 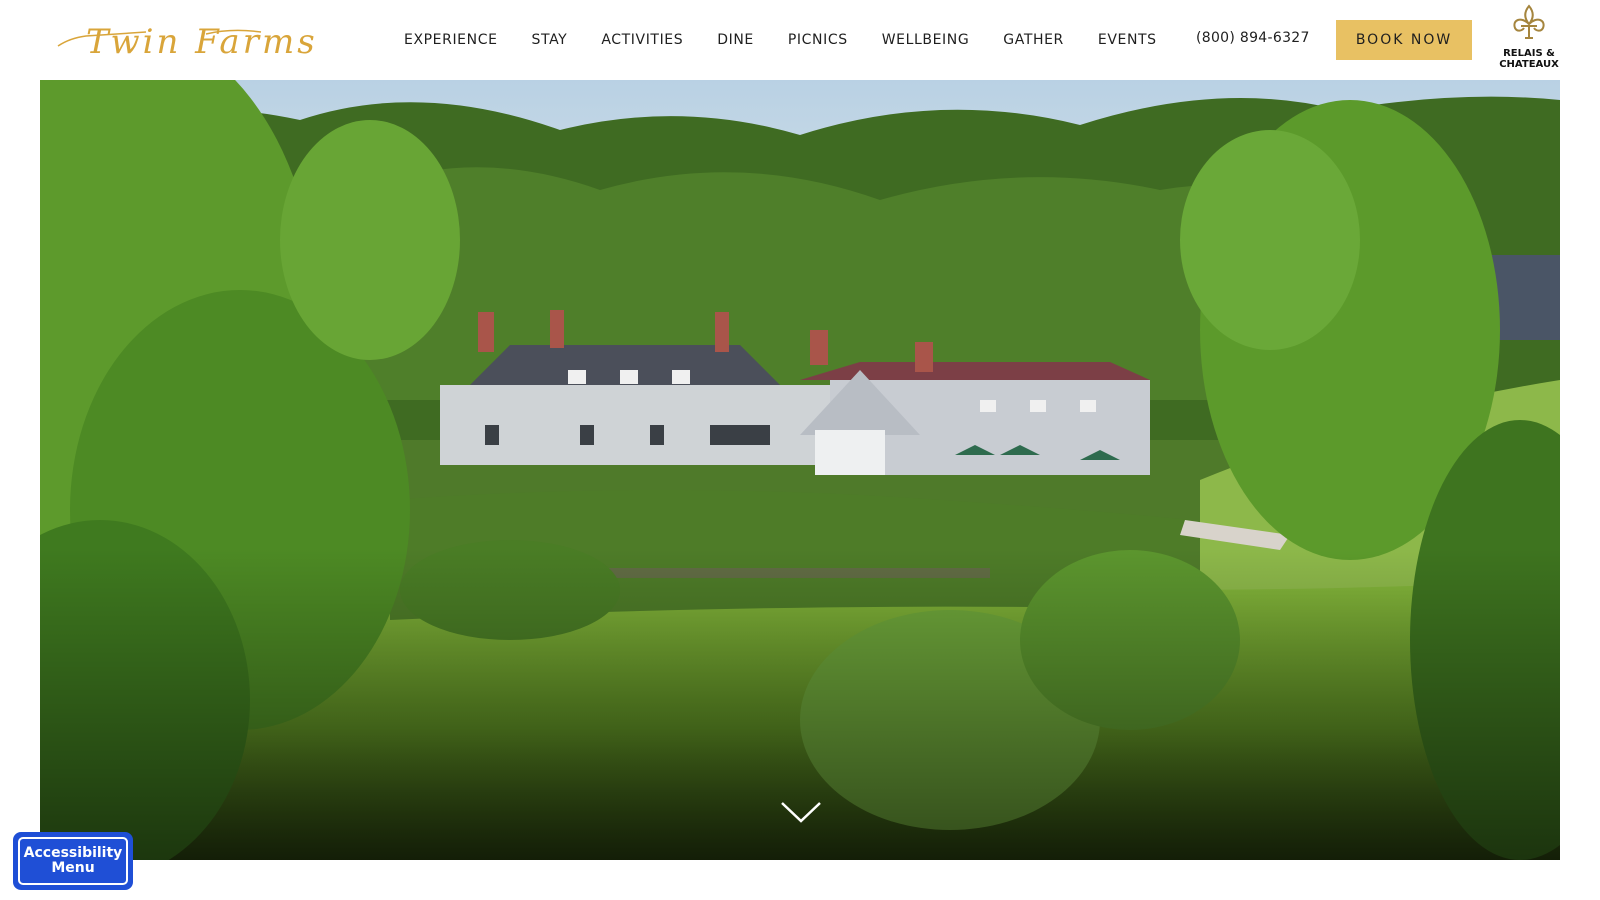 I want to click on fleur-de-lis-icon, so click(x=1529, y=21).